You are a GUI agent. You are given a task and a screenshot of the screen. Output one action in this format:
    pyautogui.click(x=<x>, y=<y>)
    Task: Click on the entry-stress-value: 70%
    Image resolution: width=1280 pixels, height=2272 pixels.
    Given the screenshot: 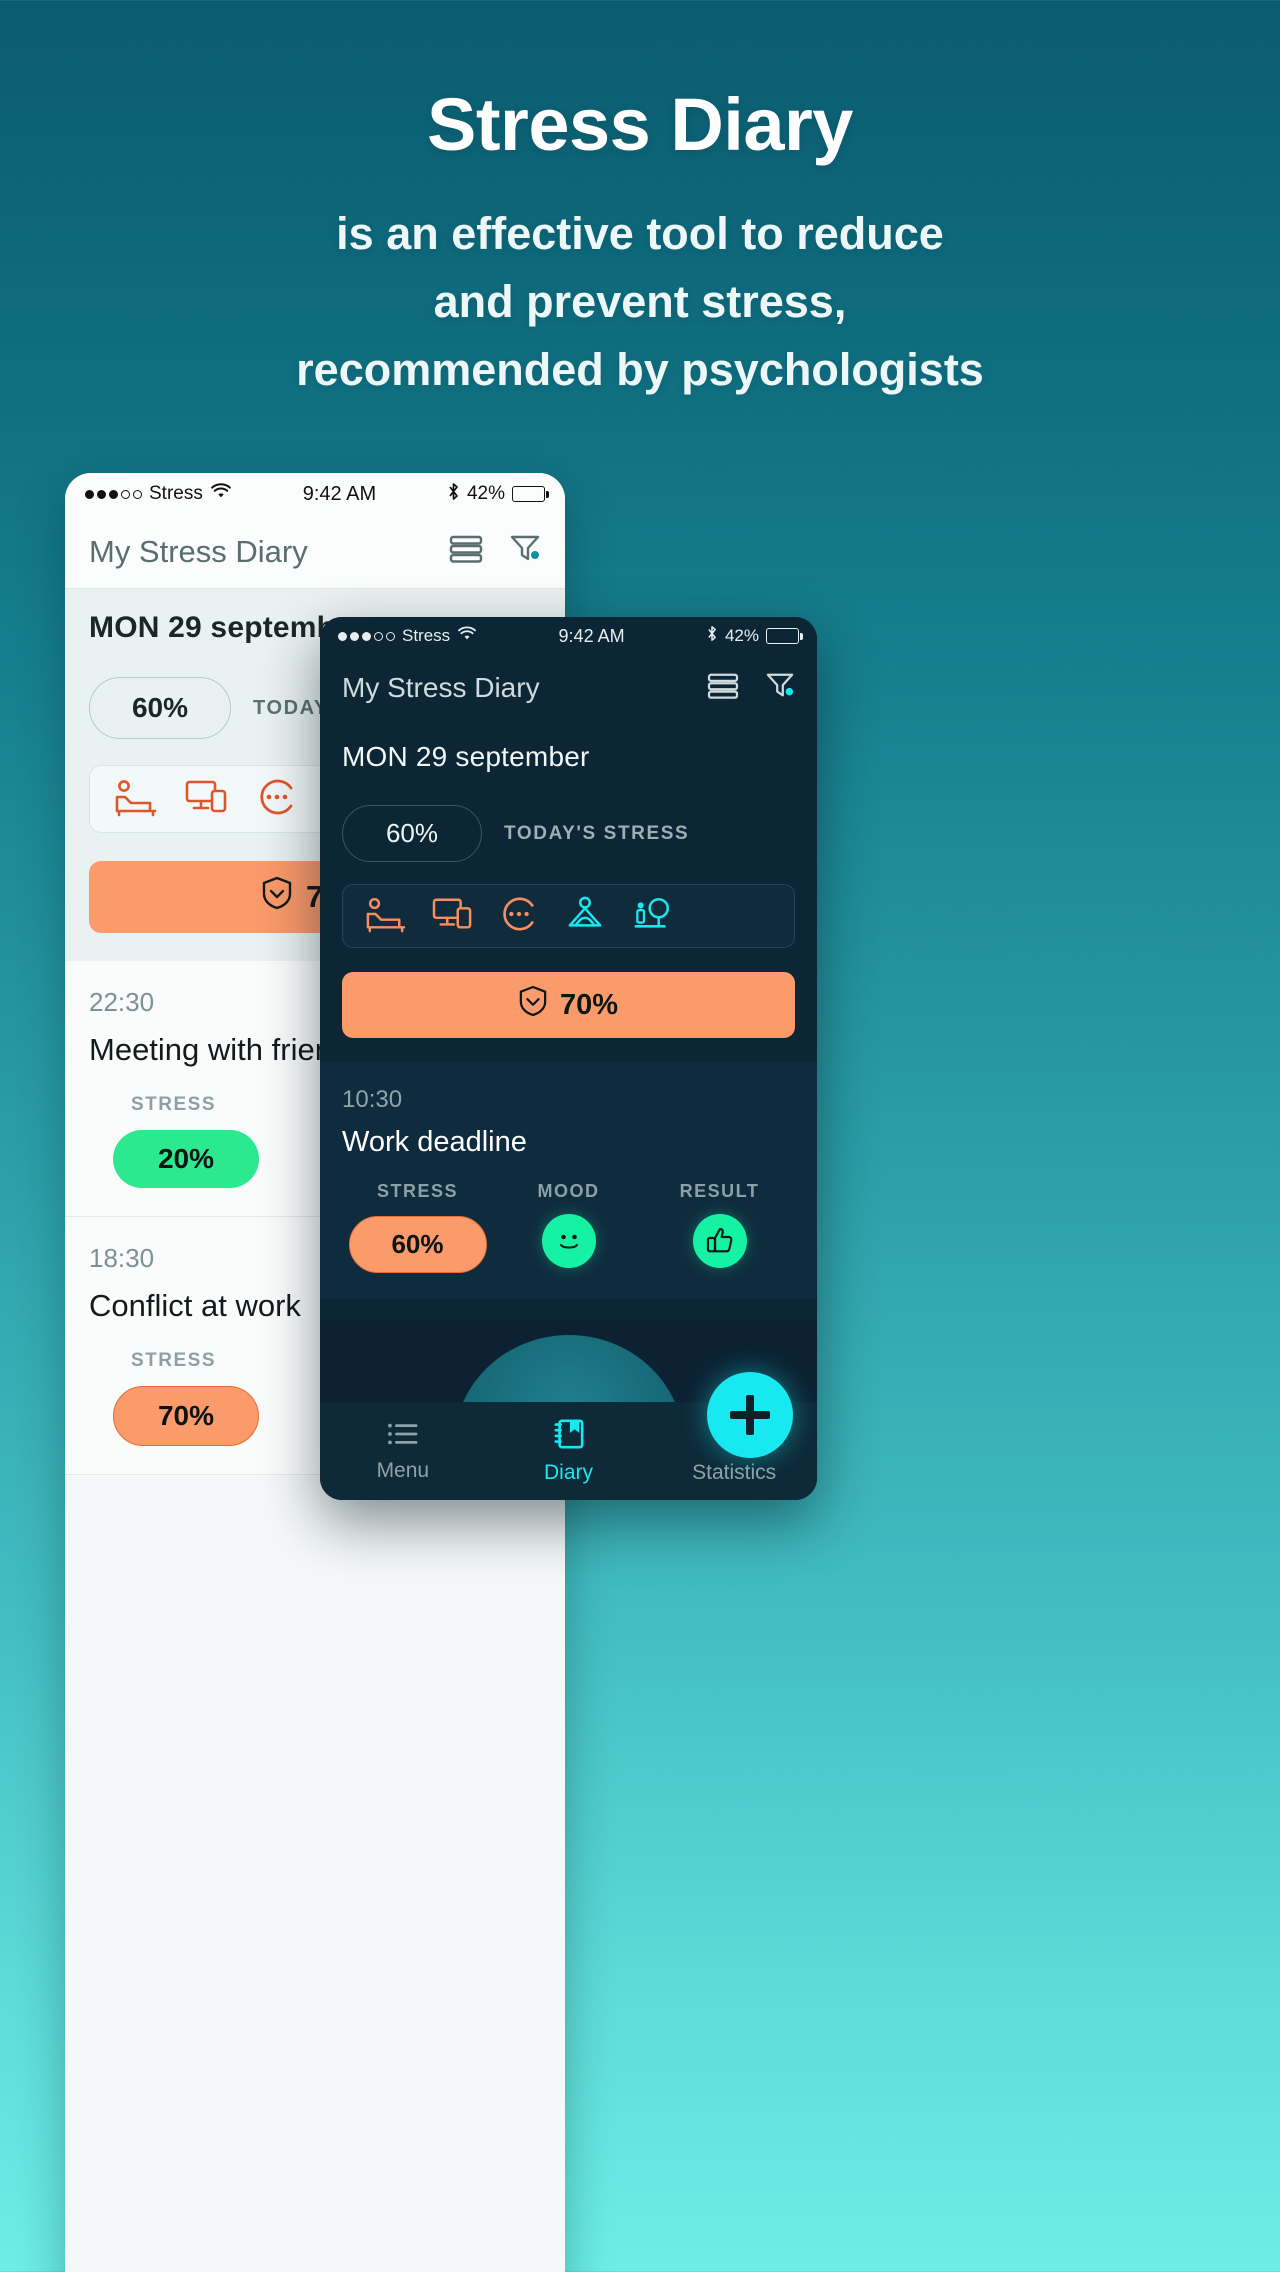 What is the action you would take?
    pyautogui.click(x=186, y=1416)
    